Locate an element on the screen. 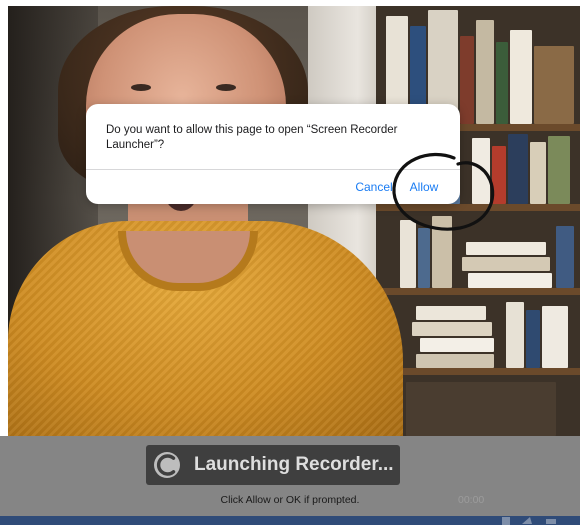 Image resolution: width=580 pixels, height=525 pixels. recording-timer: 00:00 is located at coordinates (471, 500).